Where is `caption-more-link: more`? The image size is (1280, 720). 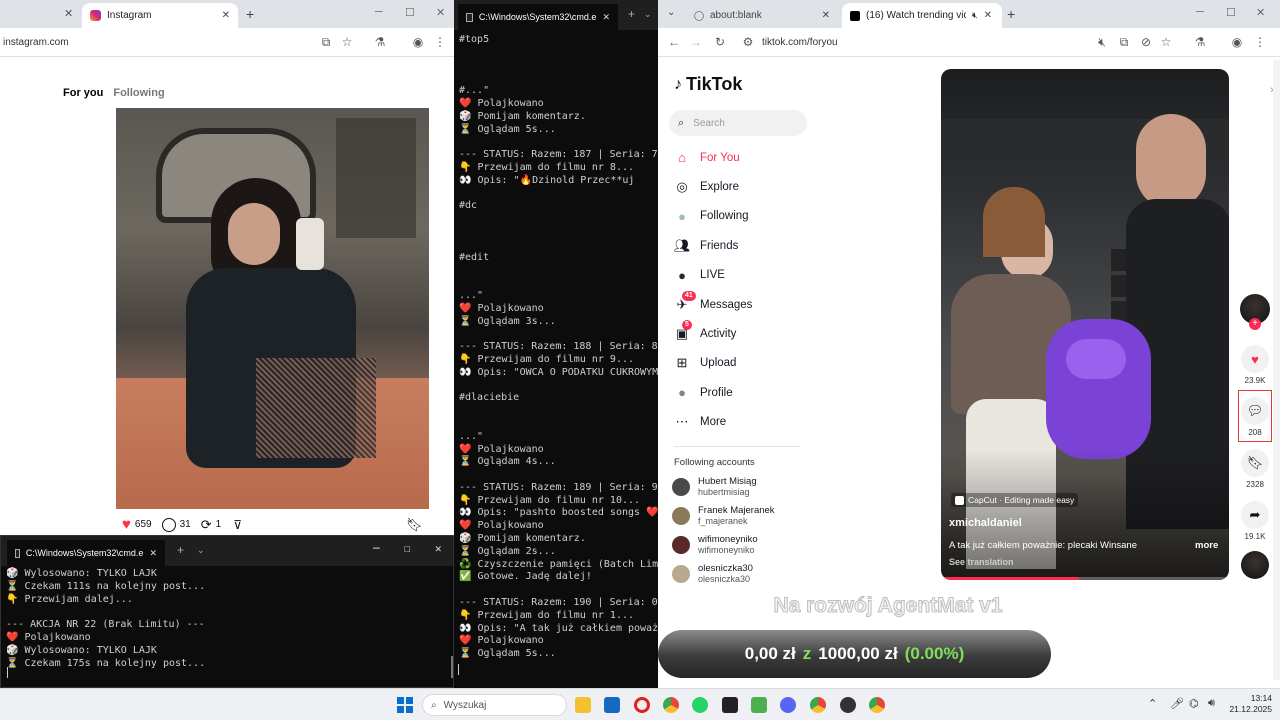 caption-more-link: more is located at coordinates (1206, 545).